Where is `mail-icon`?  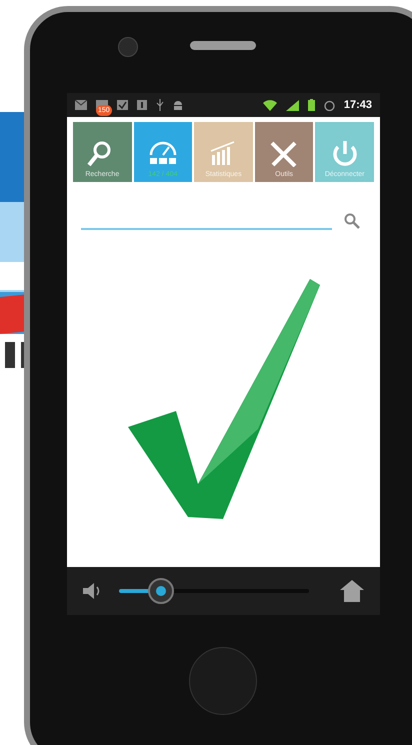
mail-icon is located at coordinates (81, 105).